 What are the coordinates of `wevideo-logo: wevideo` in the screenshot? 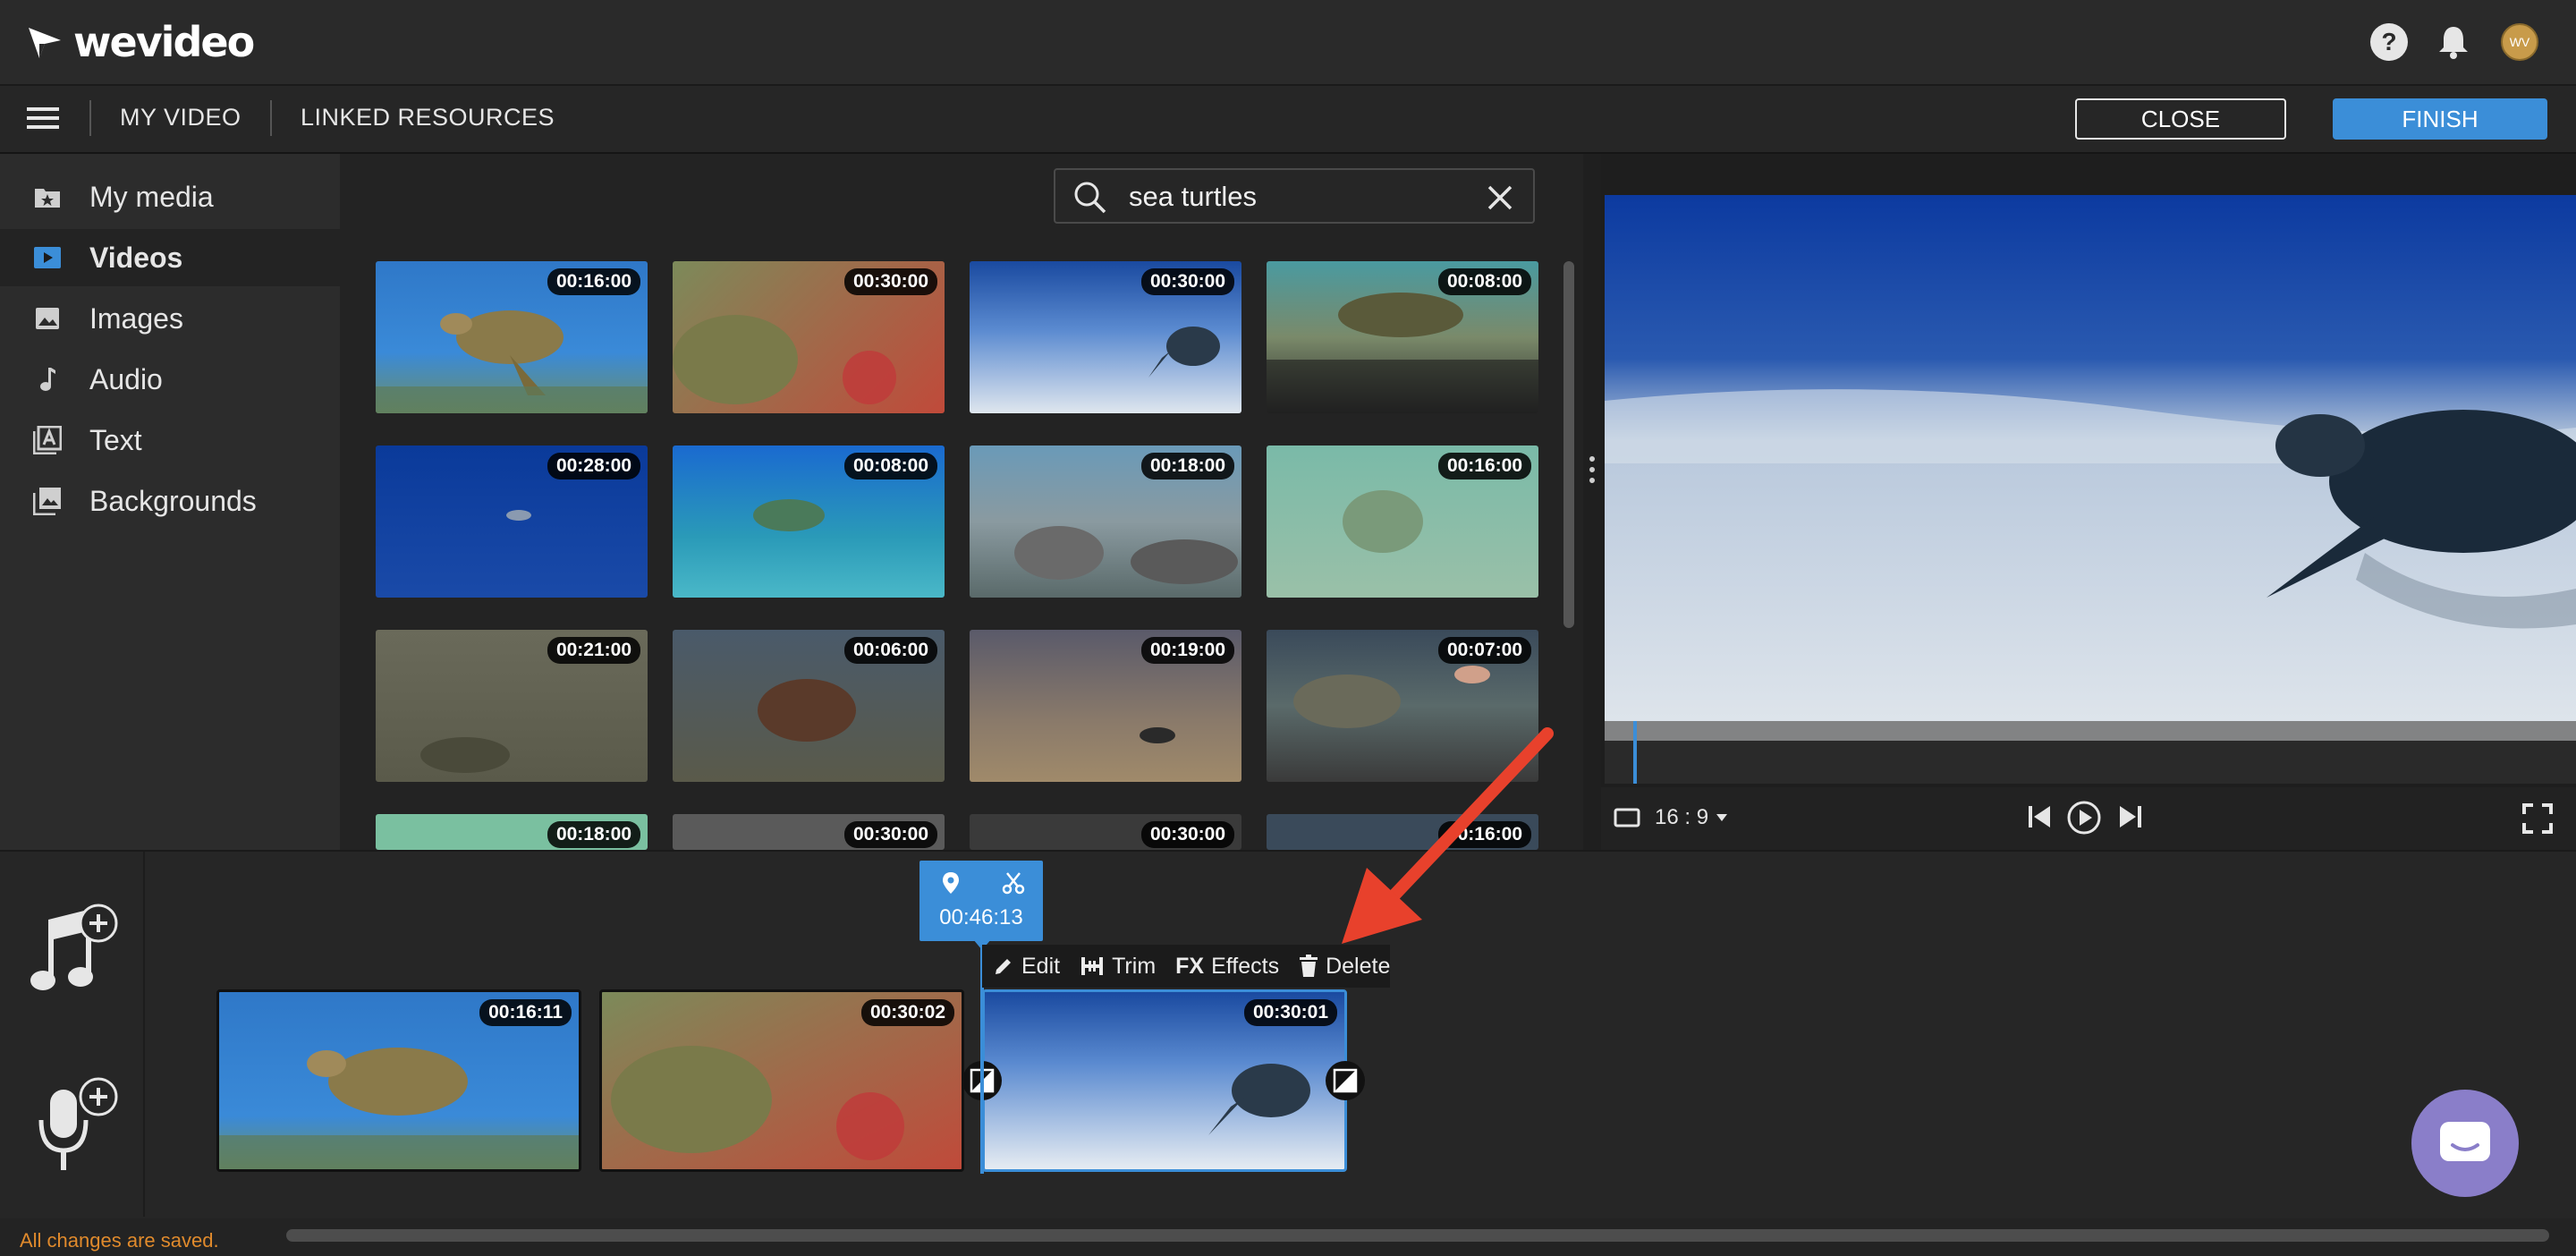 It's located at (141, 42).